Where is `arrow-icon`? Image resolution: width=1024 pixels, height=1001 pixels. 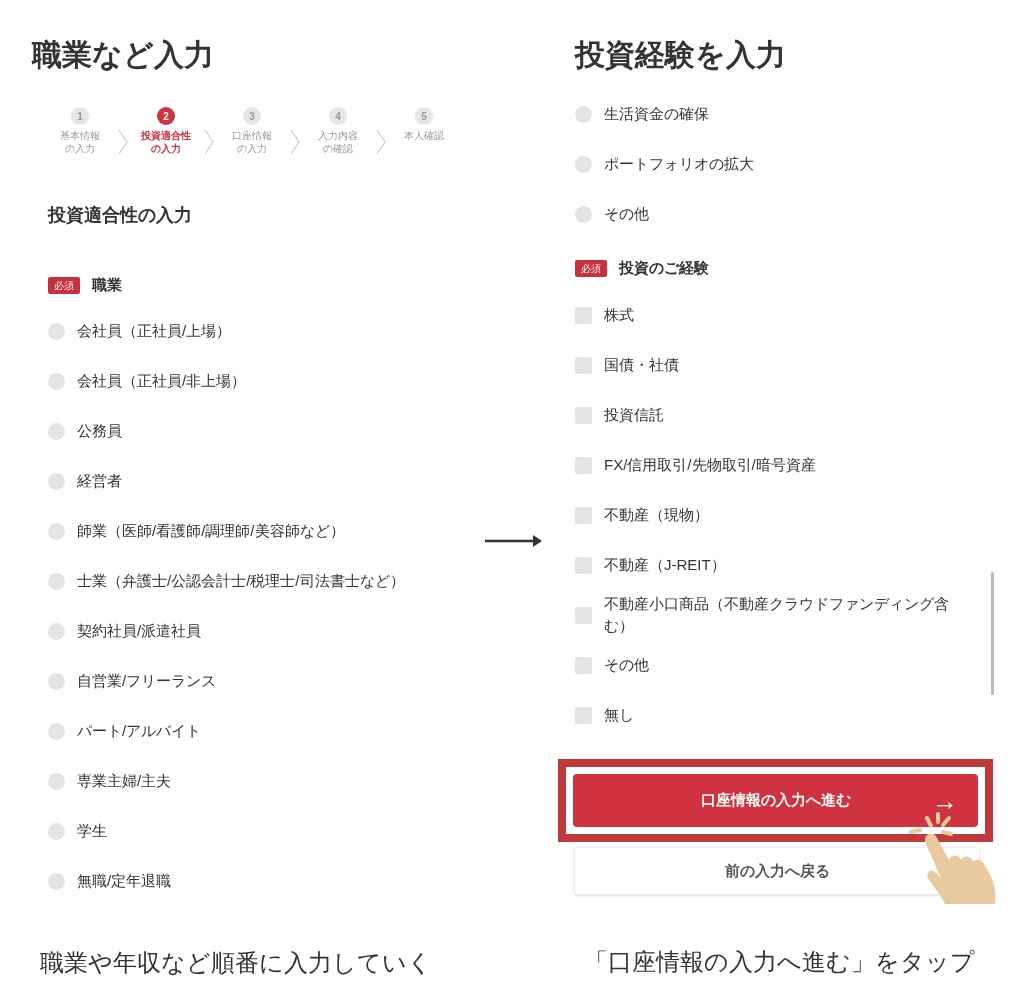 arrow-icon is located at coordinates (514, 541).